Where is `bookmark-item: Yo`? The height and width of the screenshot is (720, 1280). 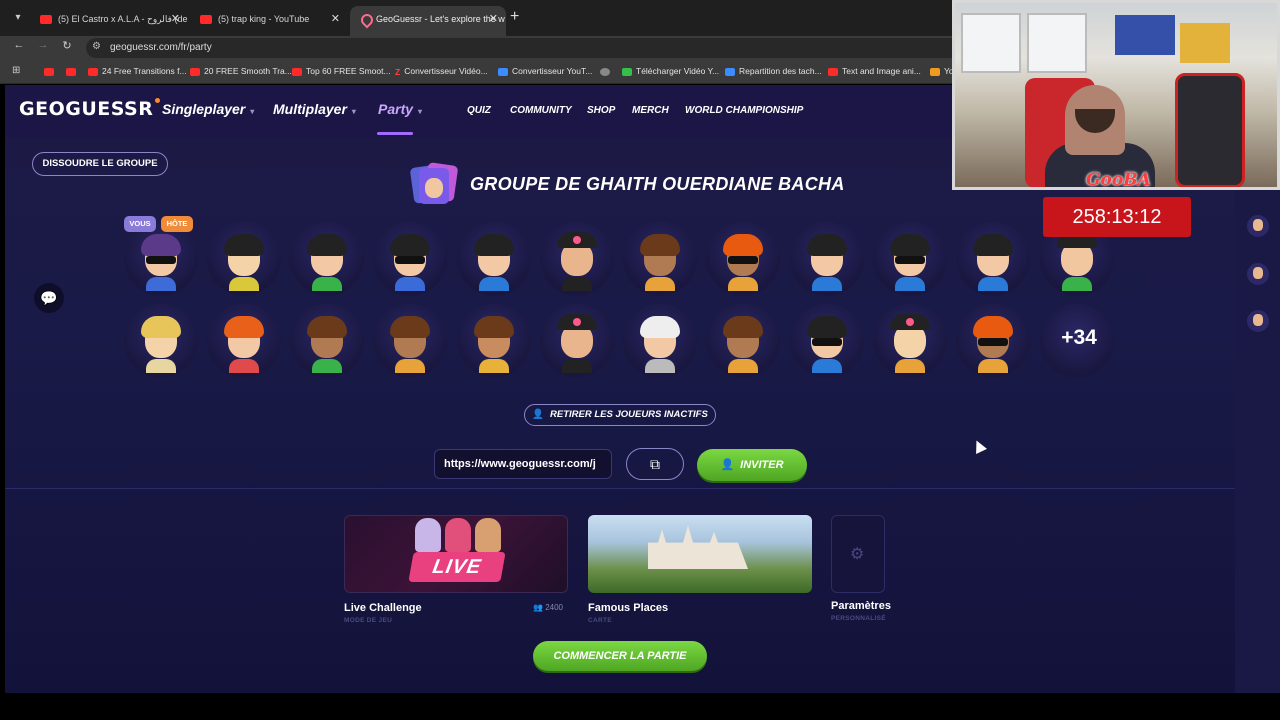
bookmark-item: Yo is located at coordinates (942, 71).